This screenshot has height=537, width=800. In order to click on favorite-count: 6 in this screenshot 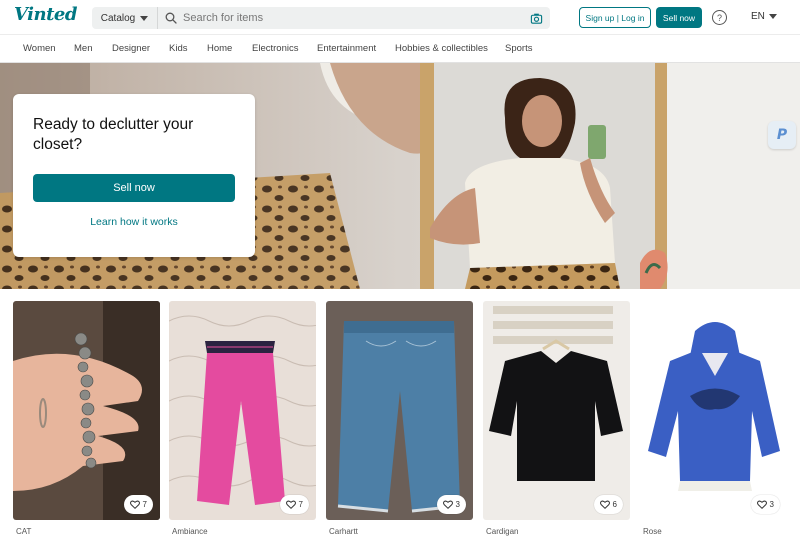, I will do `click(614, 504)`.